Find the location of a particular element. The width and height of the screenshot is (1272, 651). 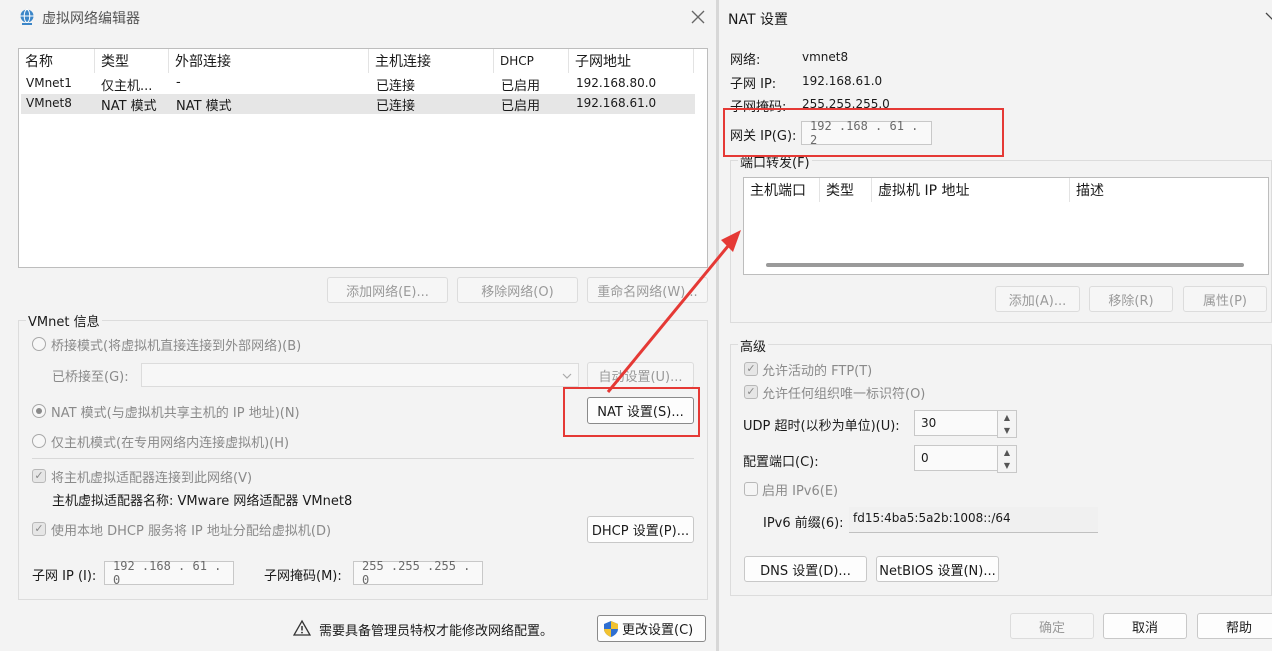

annotation-arrow is located at coordinates (673, 311).